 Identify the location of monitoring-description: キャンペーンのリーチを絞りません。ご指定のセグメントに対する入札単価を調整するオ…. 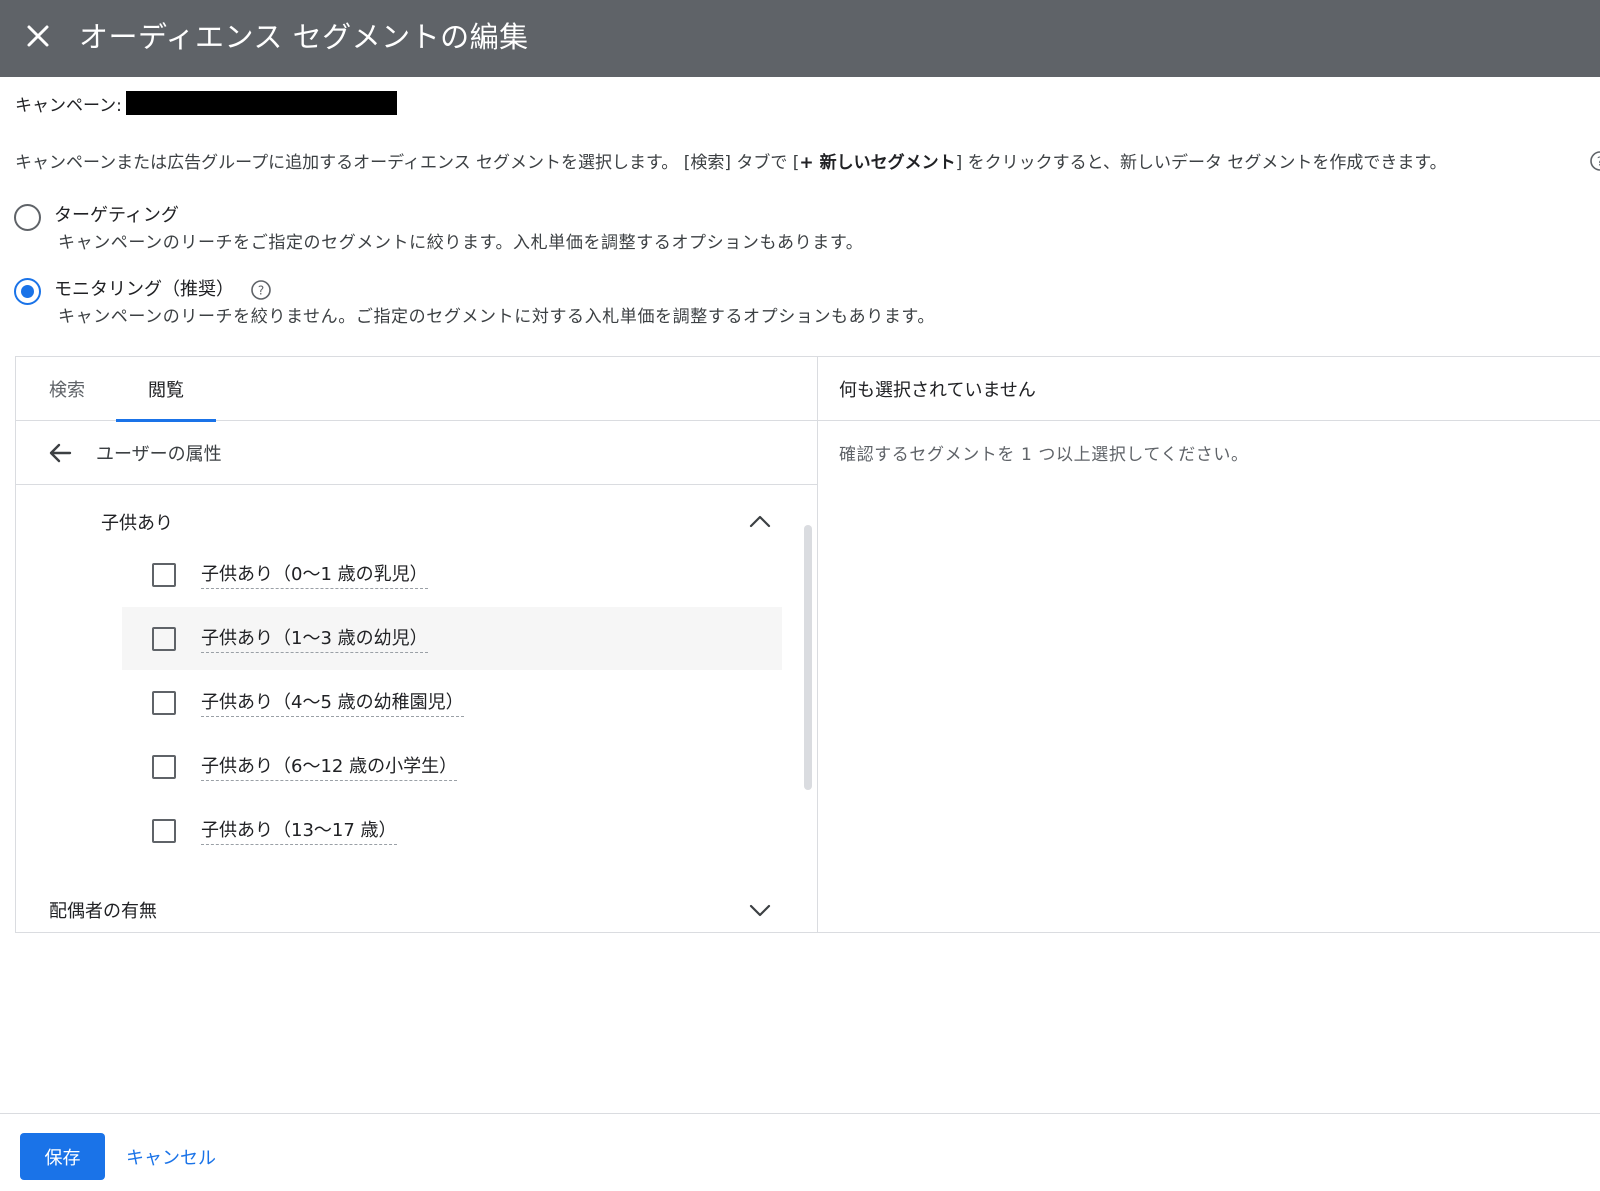
(496, 317).